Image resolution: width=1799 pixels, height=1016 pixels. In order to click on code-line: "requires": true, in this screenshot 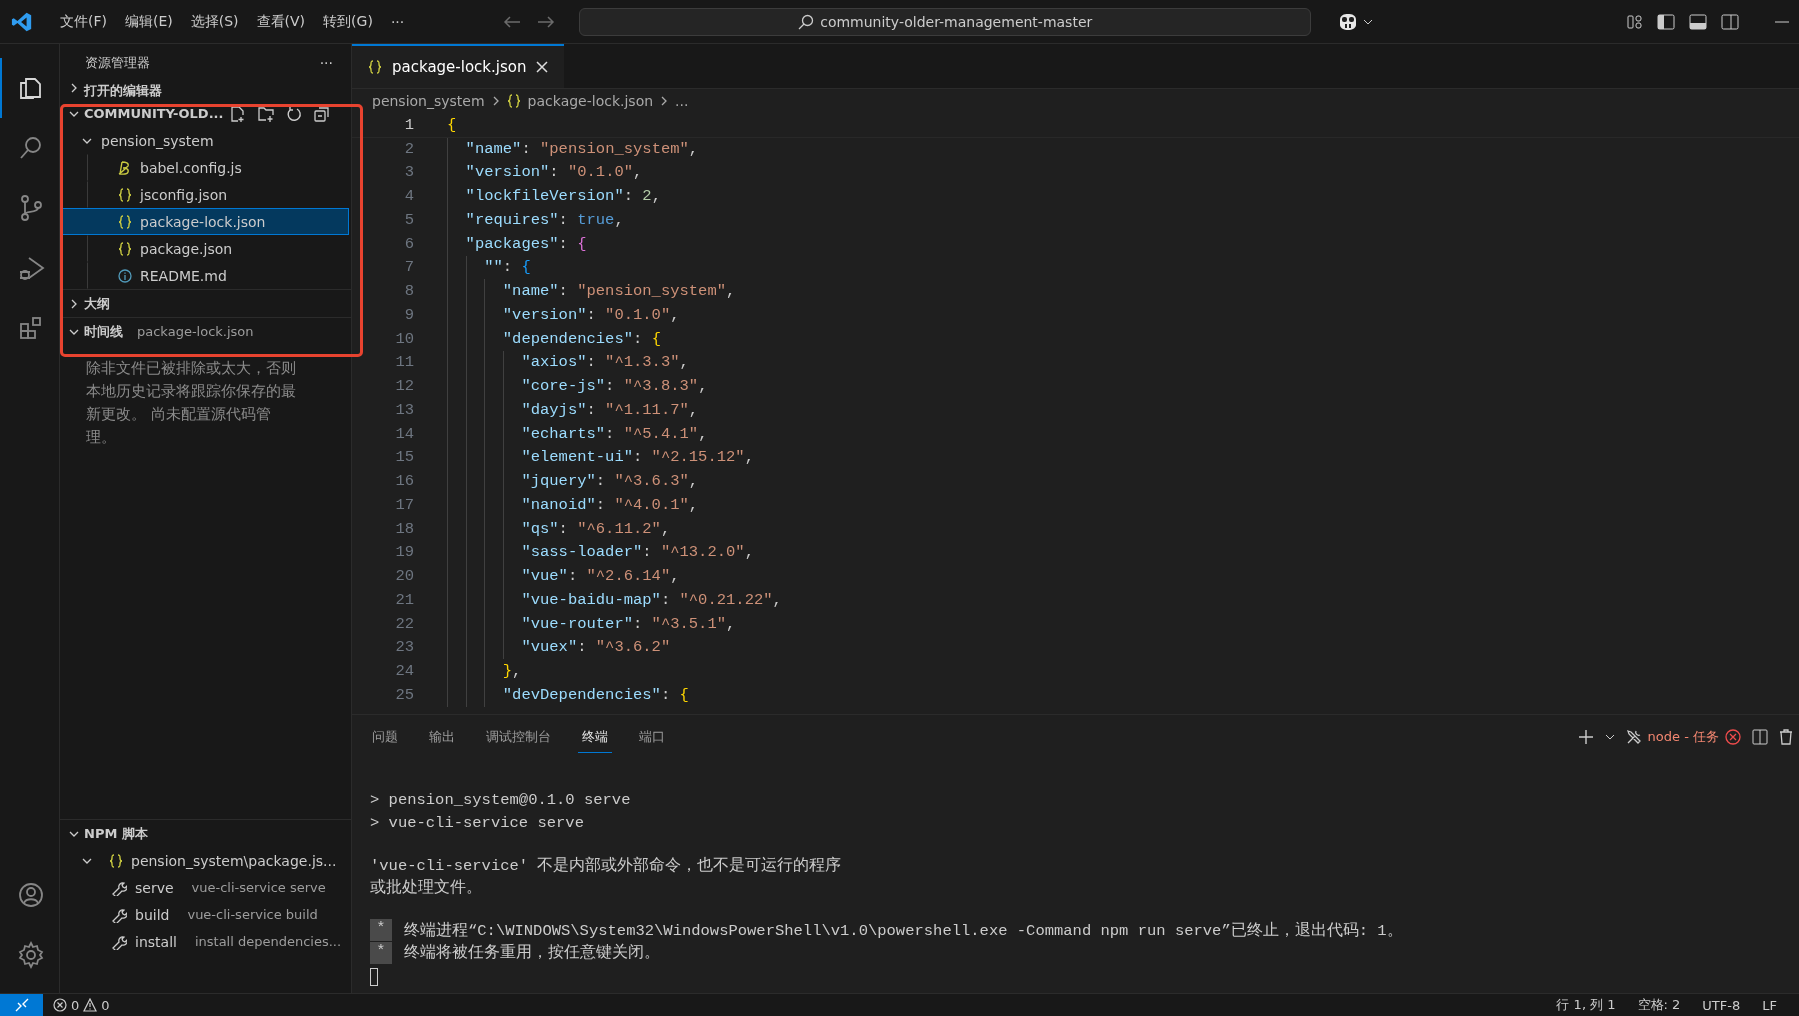, I will do `click(535, 220)`.